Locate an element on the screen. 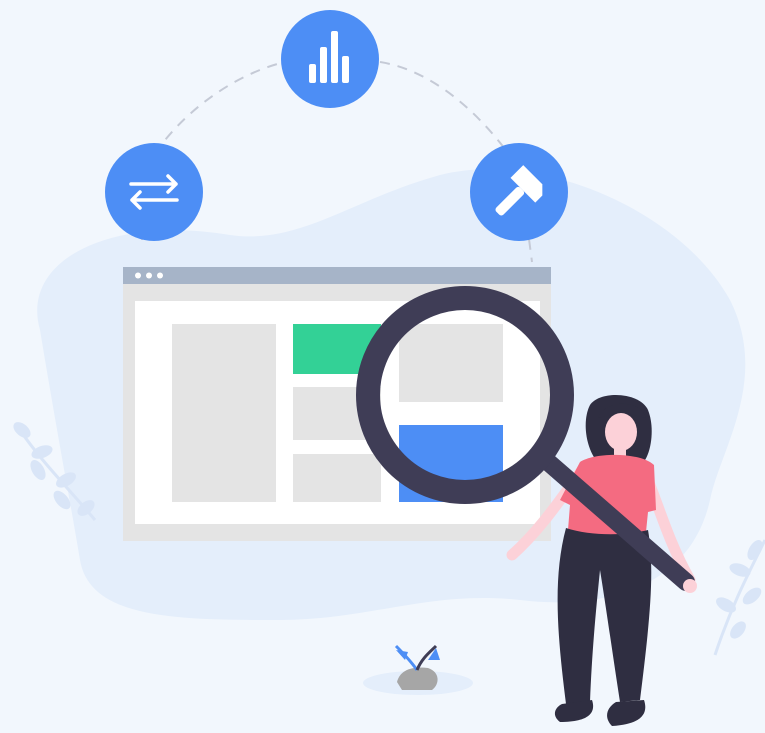  browser-title-bar is located at coordinates (337, 275).